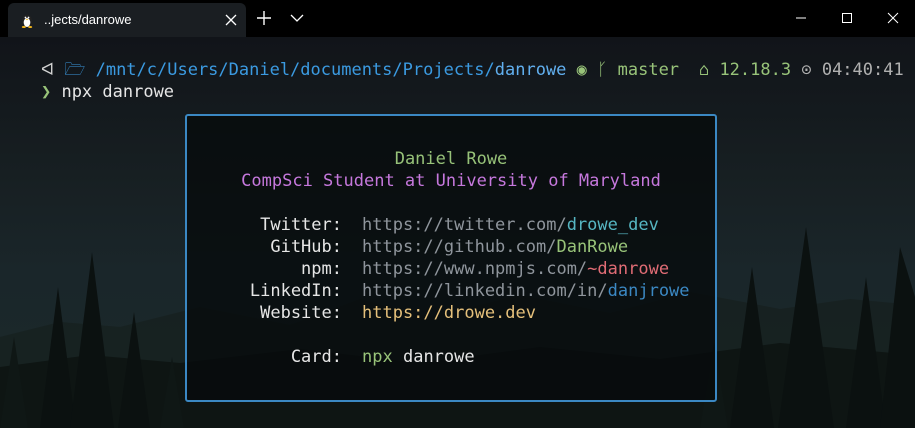  Describe the element at coordinates (602, 70) in the screenshot. I see `git-branch-icon: ᚴ` at that location.